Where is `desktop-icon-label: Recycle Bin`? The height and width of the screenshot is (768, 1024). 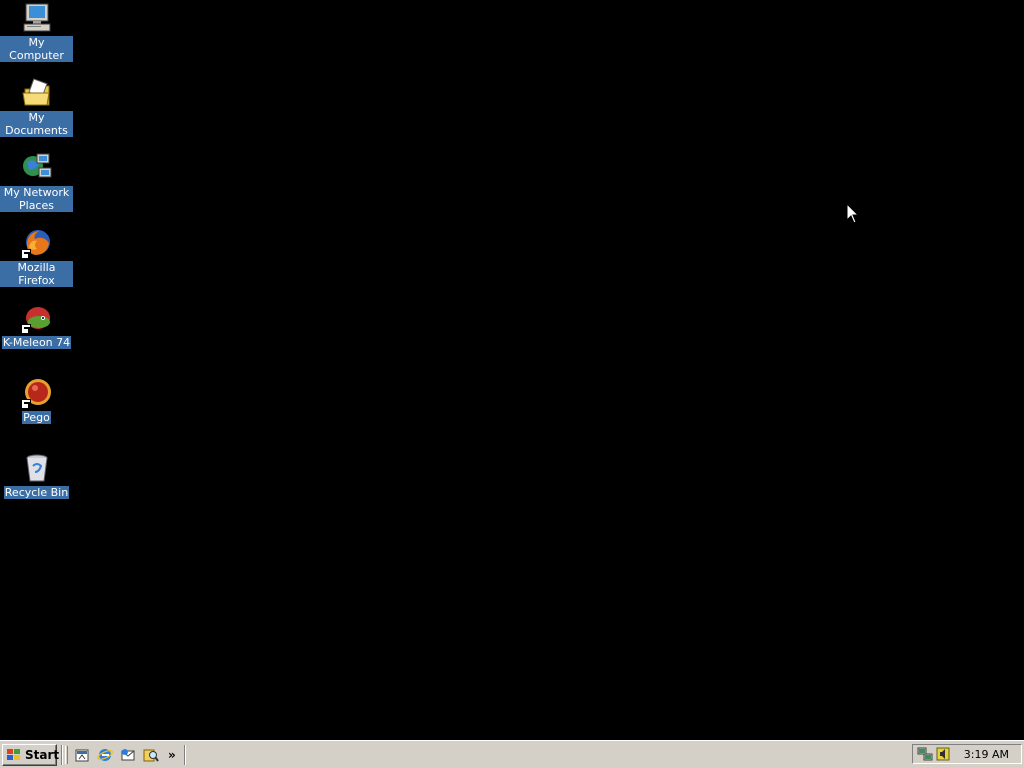
desktop-icon-label: Recycle Bin is located at coordinates (36, 492).